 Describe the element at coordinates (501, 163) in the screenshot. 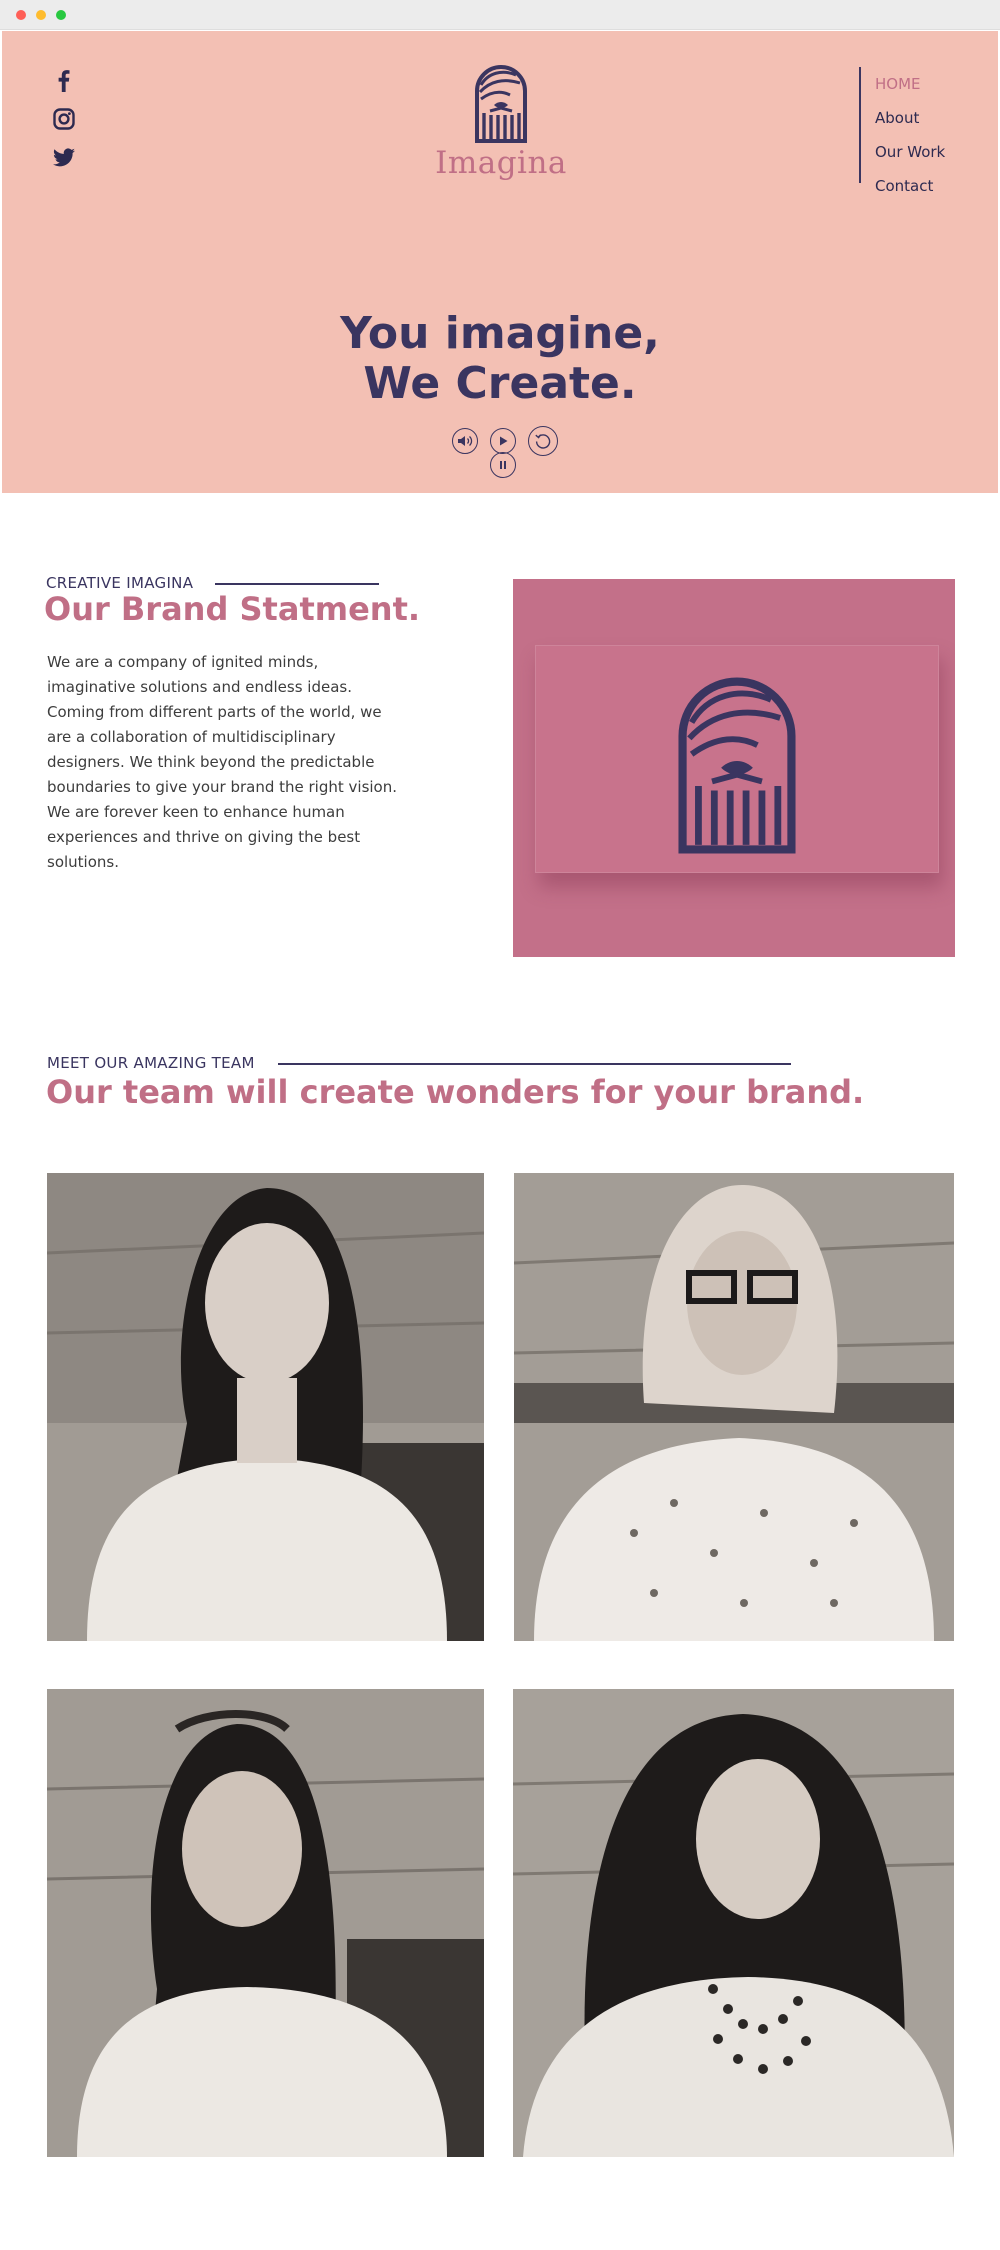

I see `logo-wordmark: Imagina` at that location.